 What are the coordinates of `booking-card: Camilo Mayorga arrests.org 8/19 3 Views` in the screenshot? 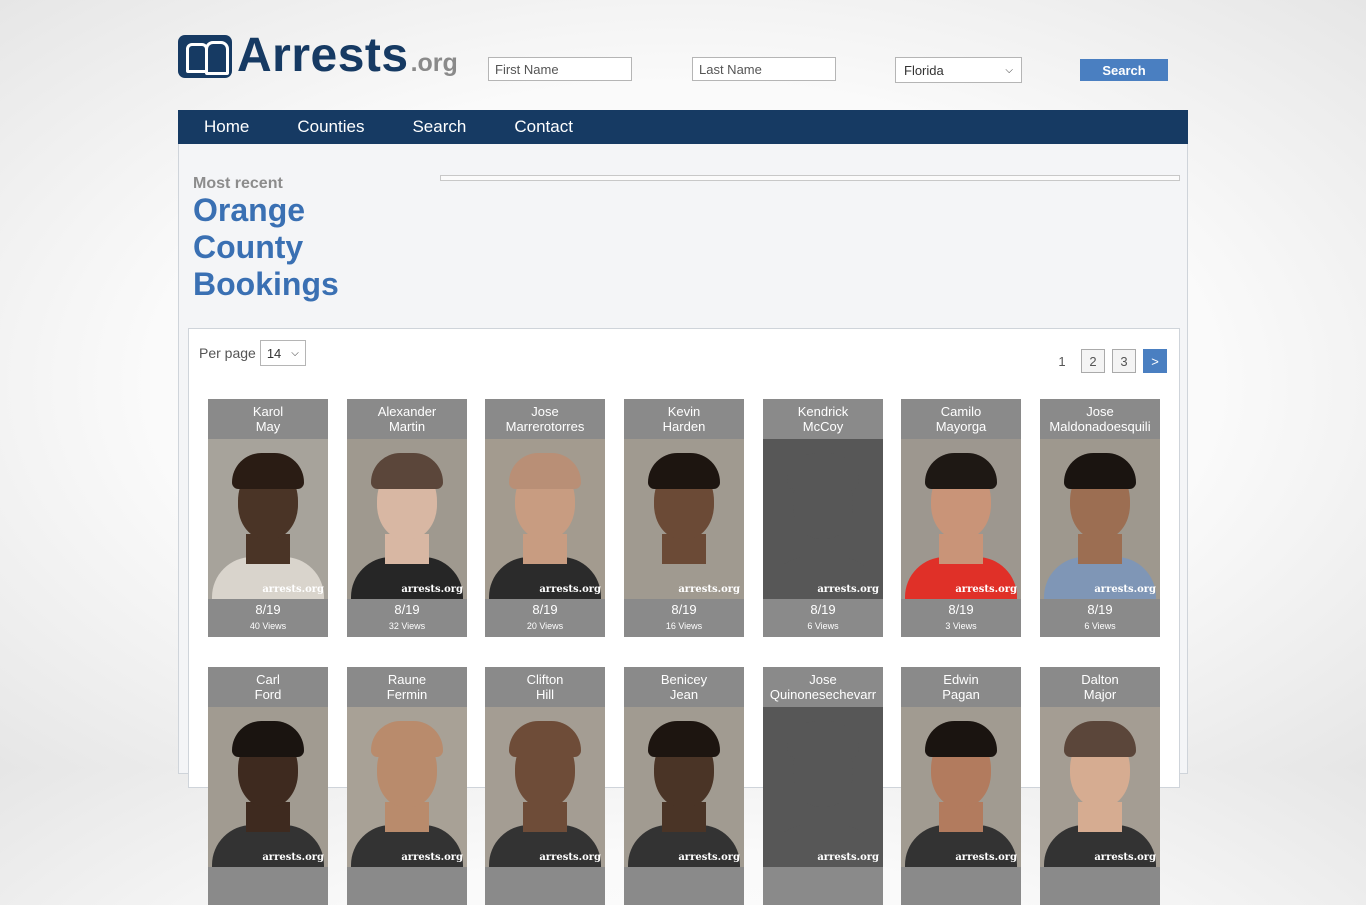 It's located at (961, 518).